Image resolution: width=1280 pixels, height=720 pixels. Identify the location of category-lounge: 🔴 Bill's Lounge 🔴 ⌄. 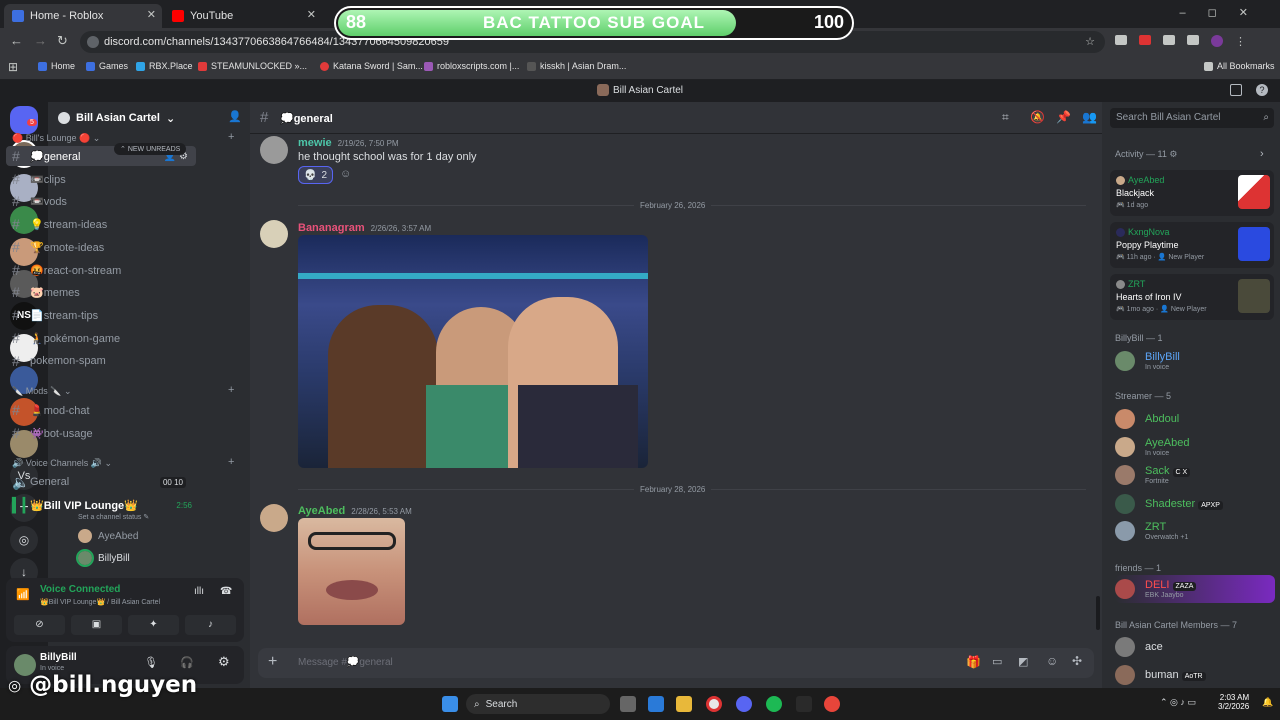
(56, 138).